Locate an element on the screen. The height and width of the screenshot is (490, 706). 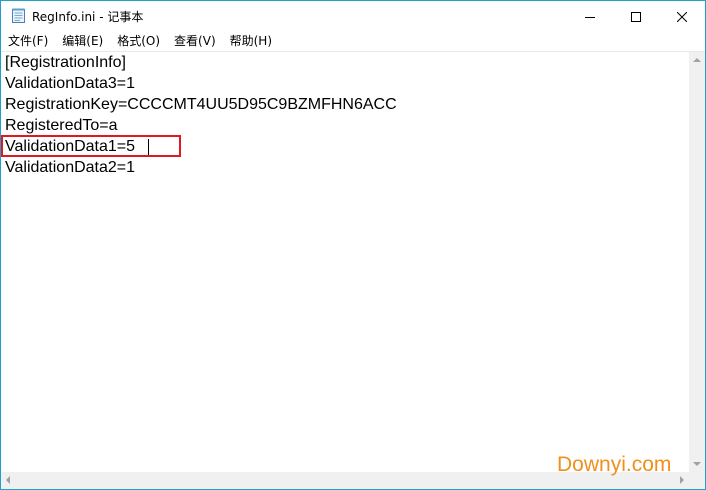
scroll-left-icon is located at coordinates (8, 480).